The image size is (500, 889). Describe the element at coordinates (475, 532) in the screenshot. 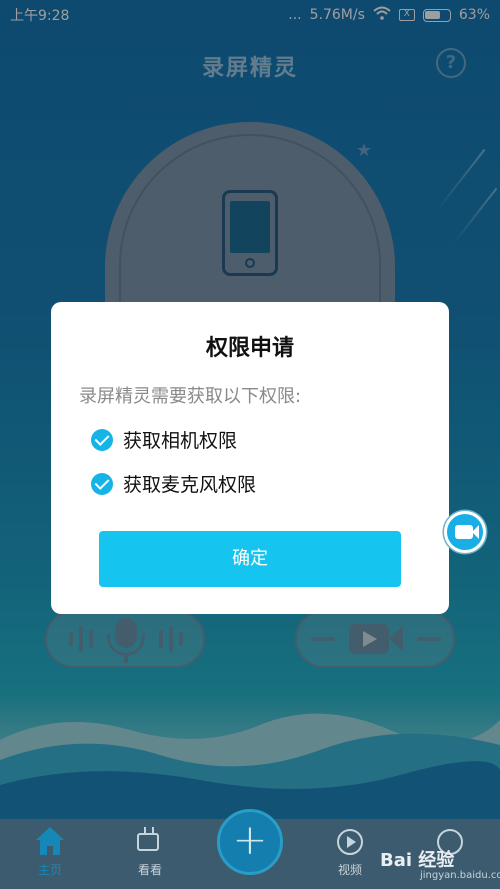

I see `video-camera-lens-icon` at that location.